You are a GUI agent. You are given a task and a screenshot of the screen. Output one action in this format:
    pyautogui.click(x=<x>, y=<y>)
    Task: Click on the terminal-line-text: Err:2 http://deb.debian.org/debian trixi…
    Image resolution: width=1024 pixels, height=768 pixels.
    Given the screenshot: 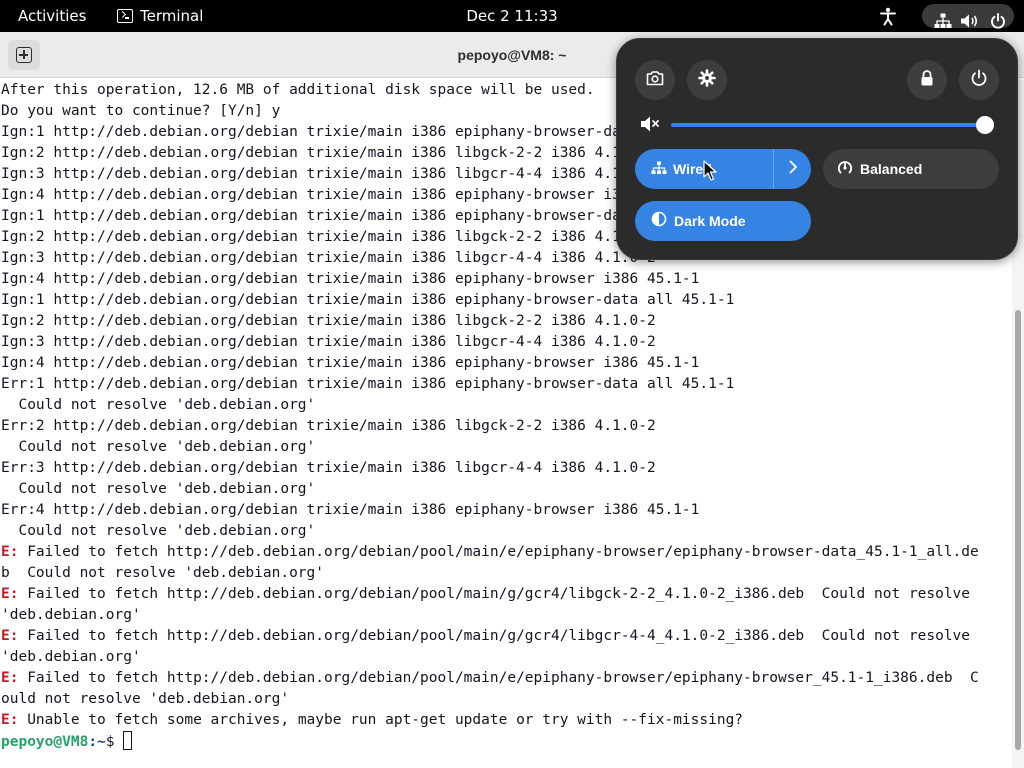 What is the action you would take?
    pyautogui.click(x=328, y=426)
    